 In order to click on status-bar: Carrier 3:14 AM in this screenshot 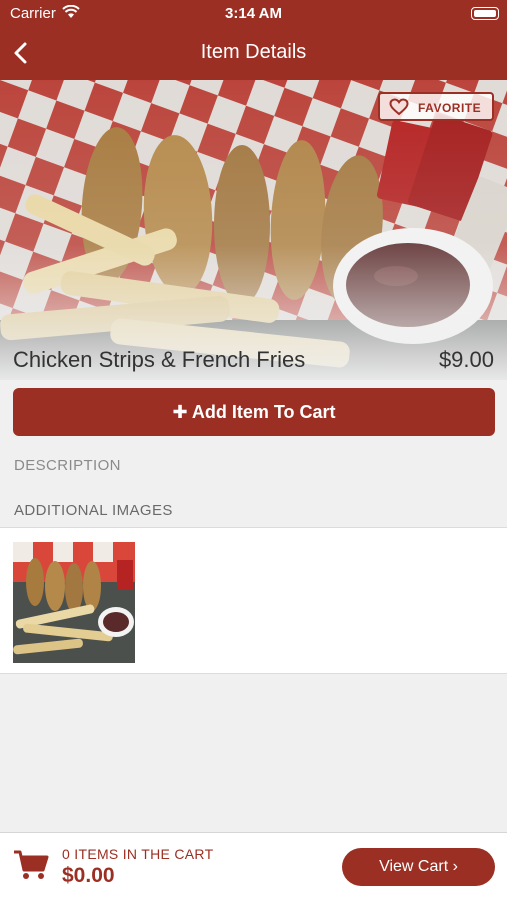, I will do `click(253, 14)`.